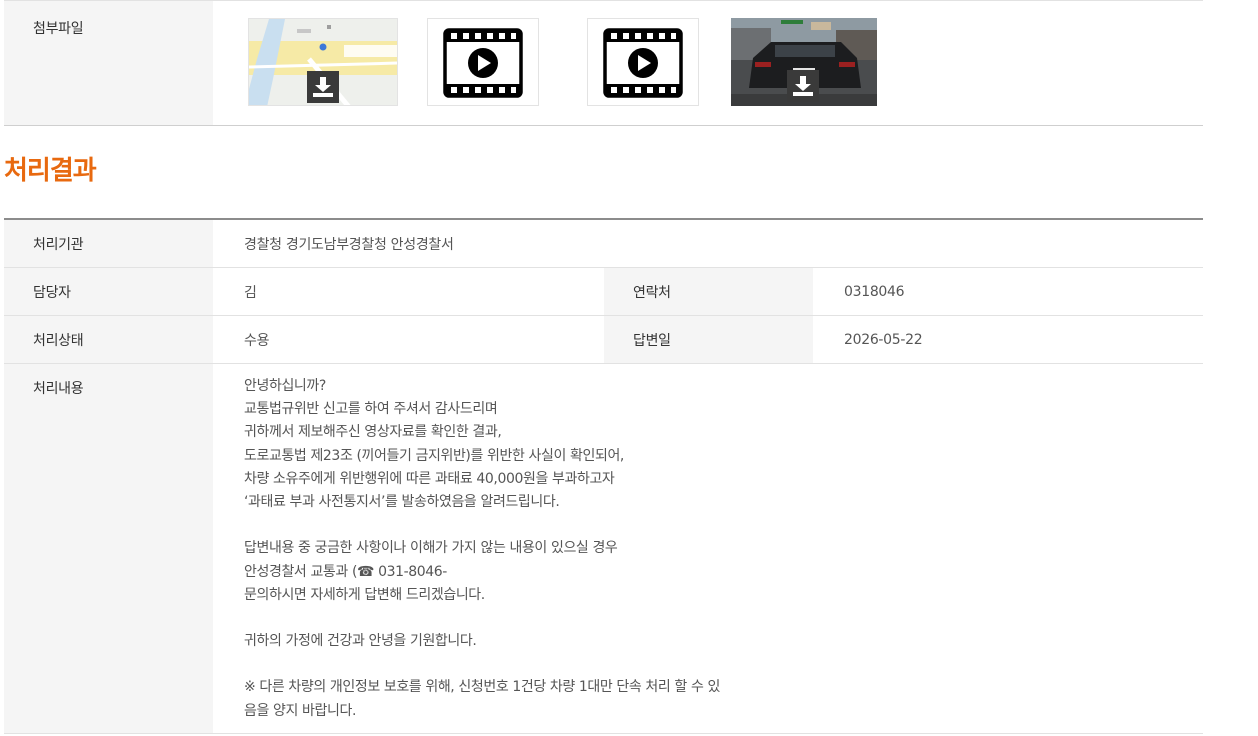  What do you see at coordinates (883, 339) in the screenshot?
I see `reply-date-value: 2026-05-22` at bounding box center [883, 339].